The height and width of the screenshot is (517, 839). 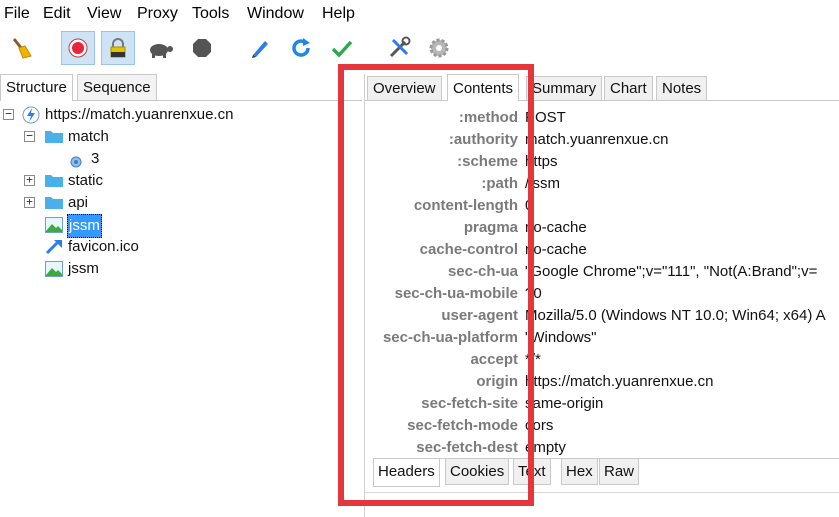 What do you see at coordinates (36, 87) in the screenshot?
I see `tab-structure: Structure` at bounding box center [36, 87].